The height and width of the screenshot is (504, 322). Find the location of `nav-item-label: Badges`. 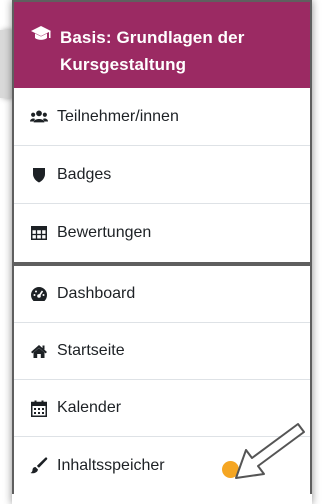

nav-item-label: Badges is located at coordinates (84, 174).